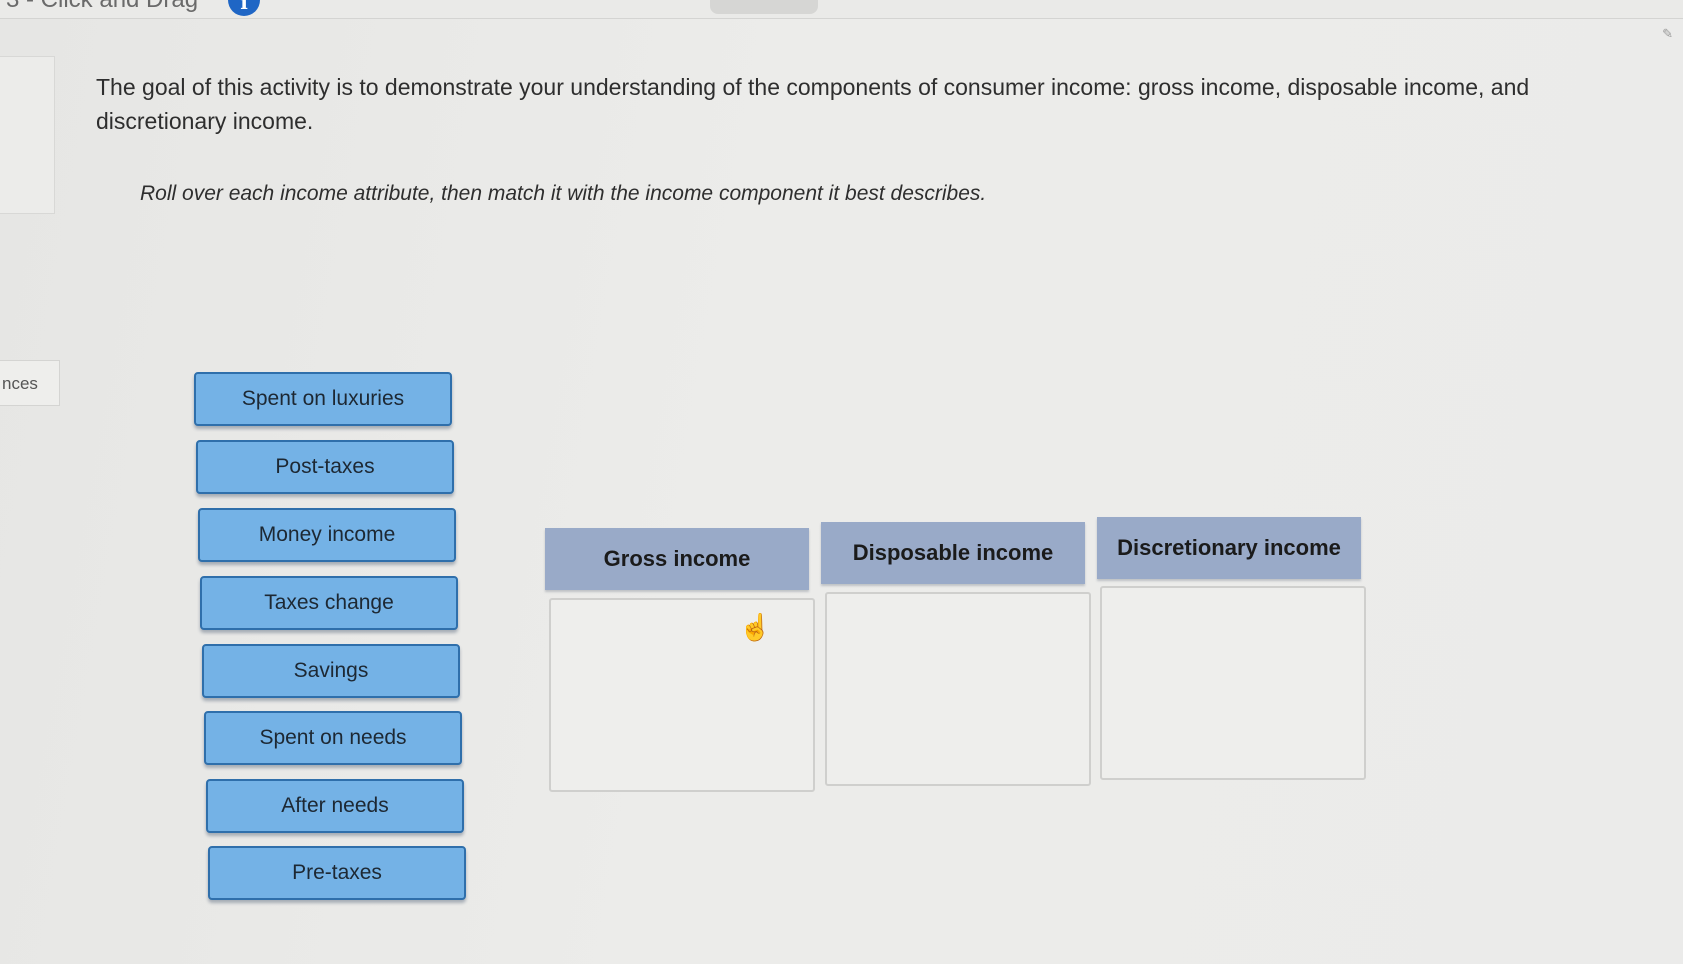 Image resolution: width=1683 pixels, height=964 pixels. I want to click on attribute-card: Post-taxes, so click(325, 467).